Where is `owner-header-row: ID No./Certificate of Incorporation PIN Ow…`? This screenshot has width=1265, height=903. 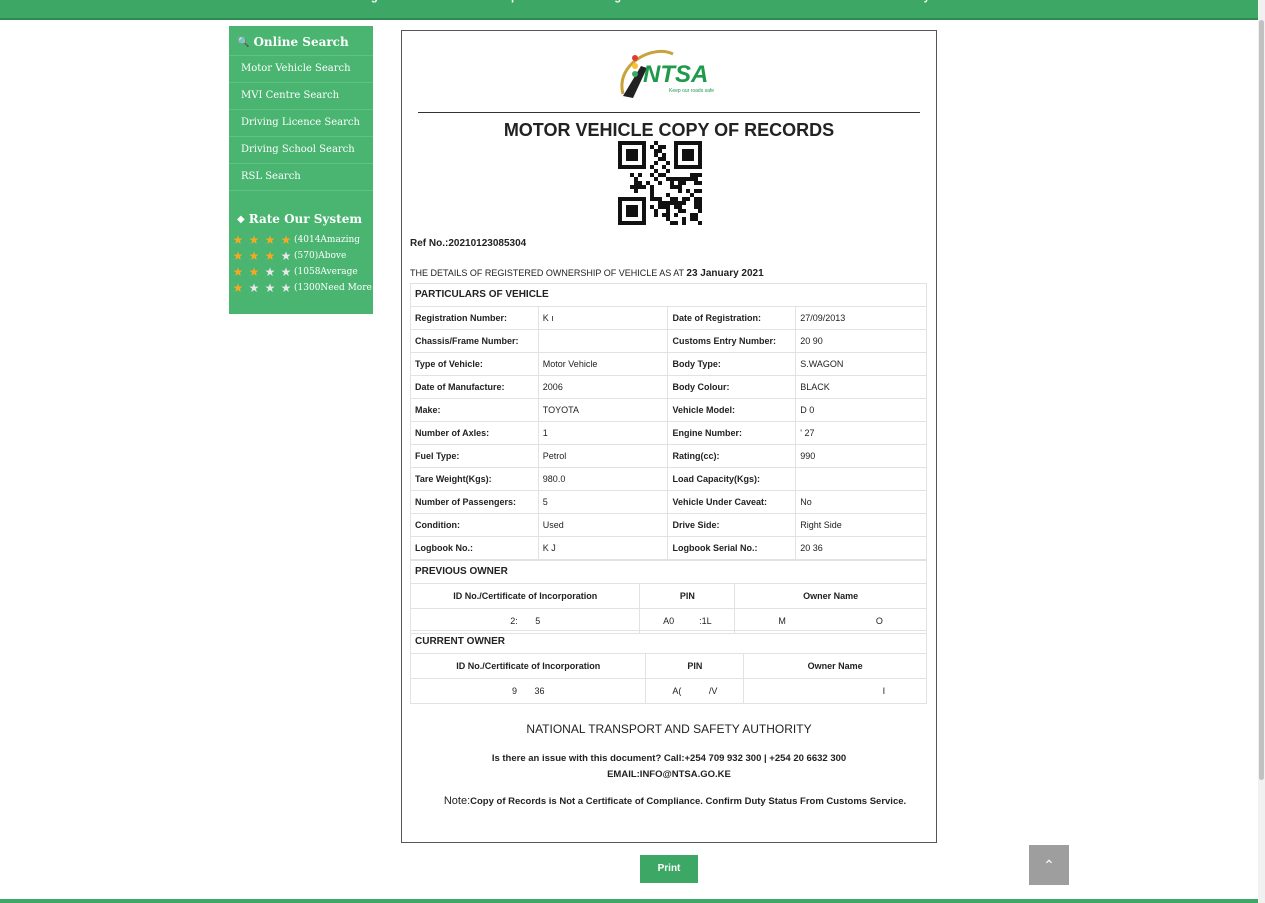 owner-header-row: ID No./Certificate of Incorporation PIN Ow… is located at coordinates (668, 596).